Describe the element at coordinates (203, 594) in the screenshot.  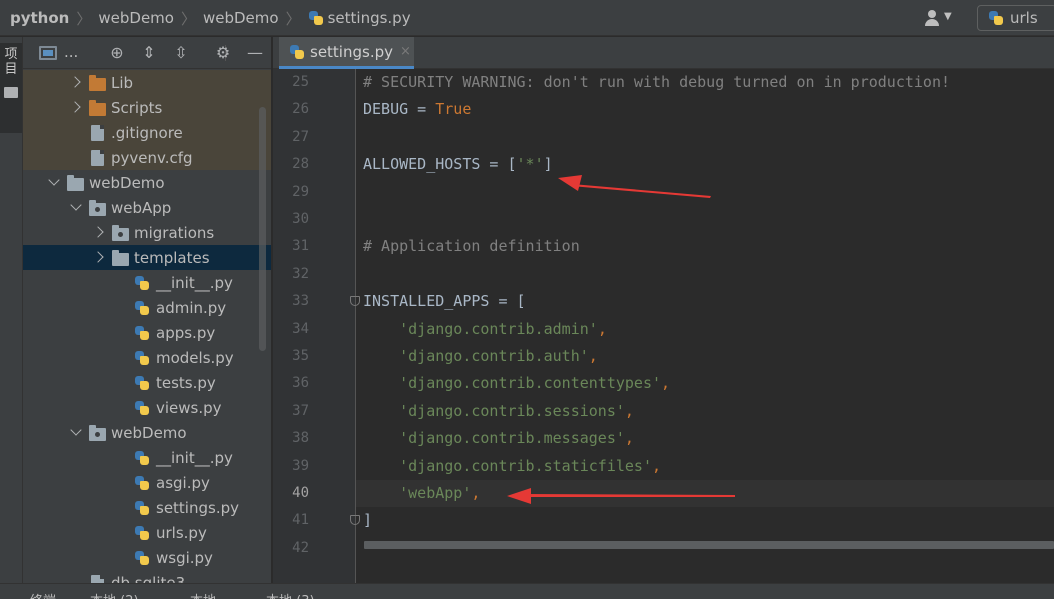
I see `terminal-session-tab: 本地` at that location.